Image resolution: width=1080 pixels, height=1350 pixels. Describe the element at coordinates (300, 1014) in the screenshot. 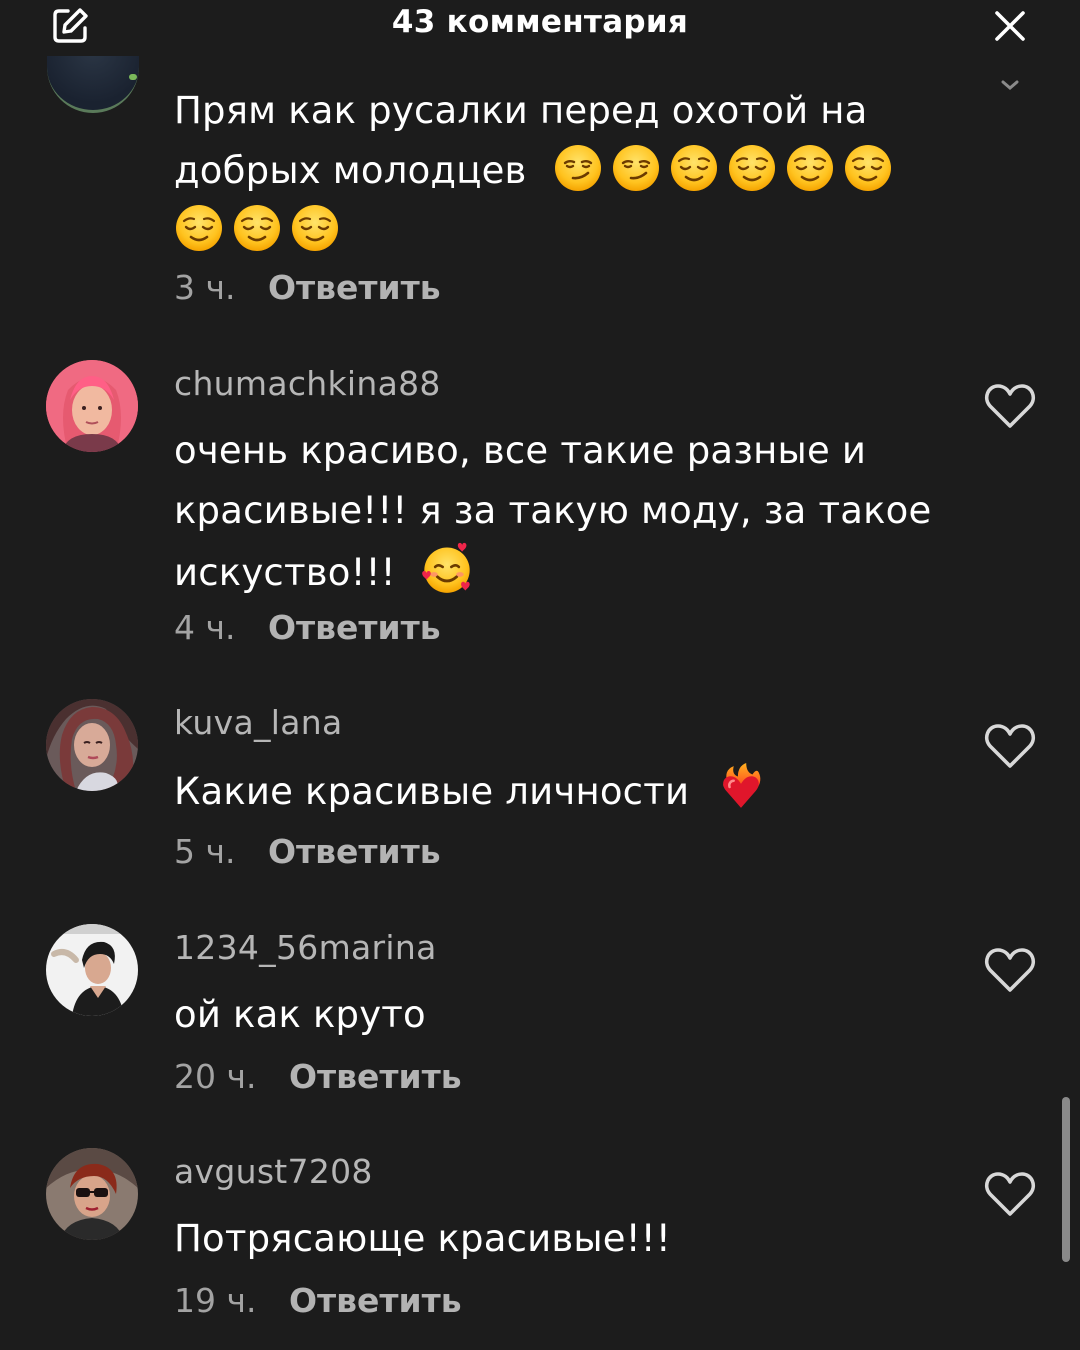

I see `comment-body: ой как круто` at that location.